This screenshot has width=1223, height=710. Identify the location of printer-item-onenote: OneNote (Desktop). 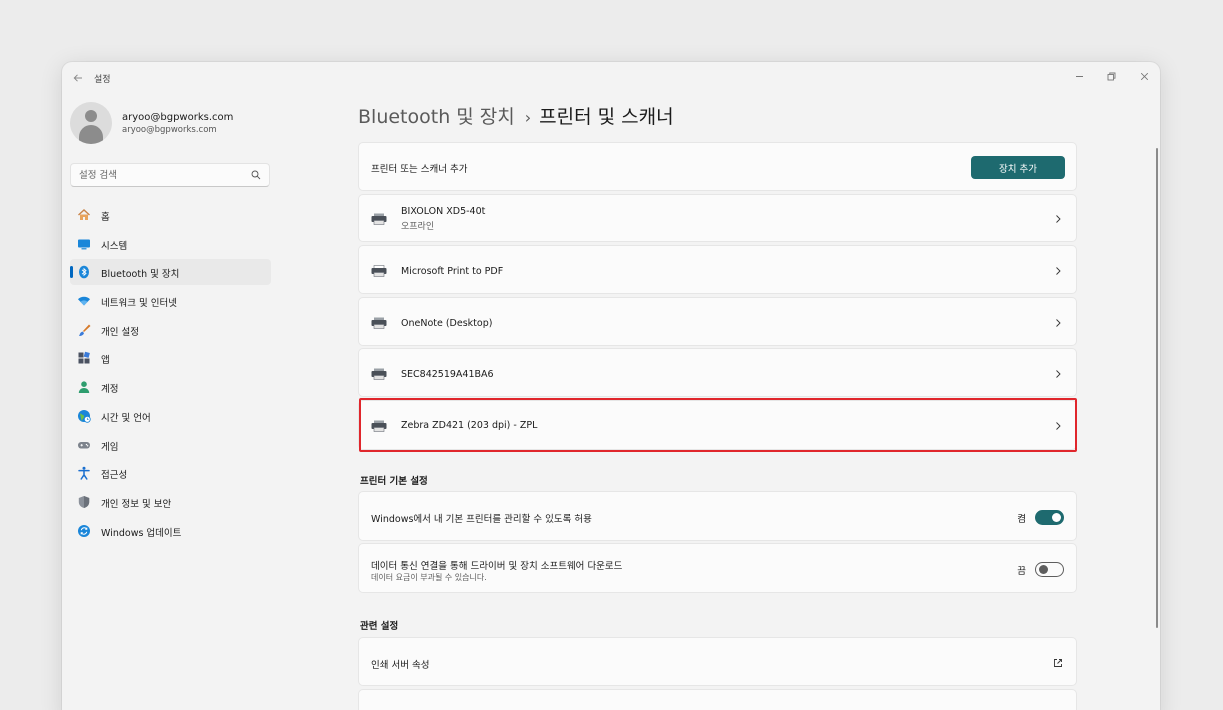
(717, 321).